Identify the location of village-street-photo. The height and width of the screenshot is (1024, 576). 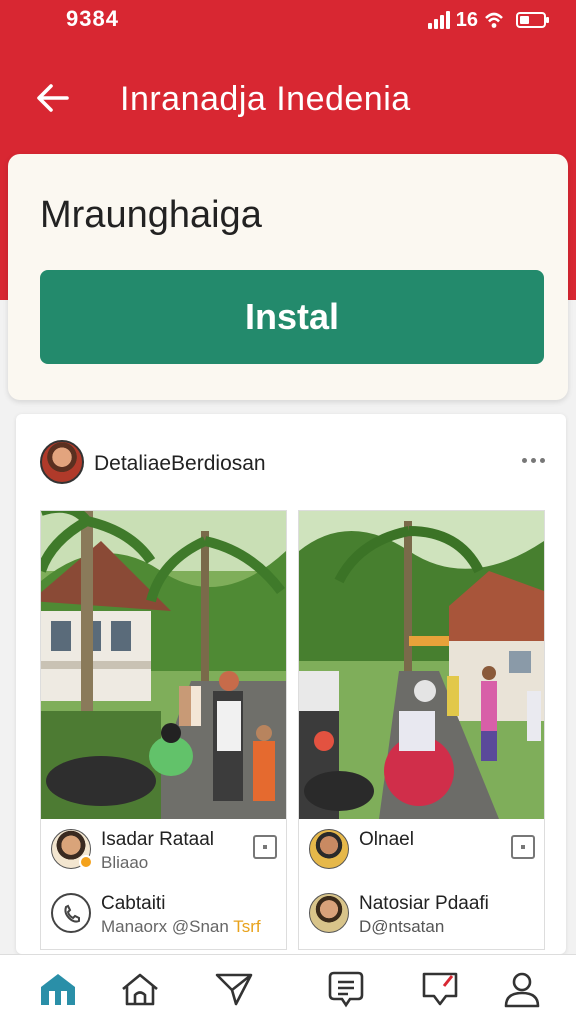
(163, 665).